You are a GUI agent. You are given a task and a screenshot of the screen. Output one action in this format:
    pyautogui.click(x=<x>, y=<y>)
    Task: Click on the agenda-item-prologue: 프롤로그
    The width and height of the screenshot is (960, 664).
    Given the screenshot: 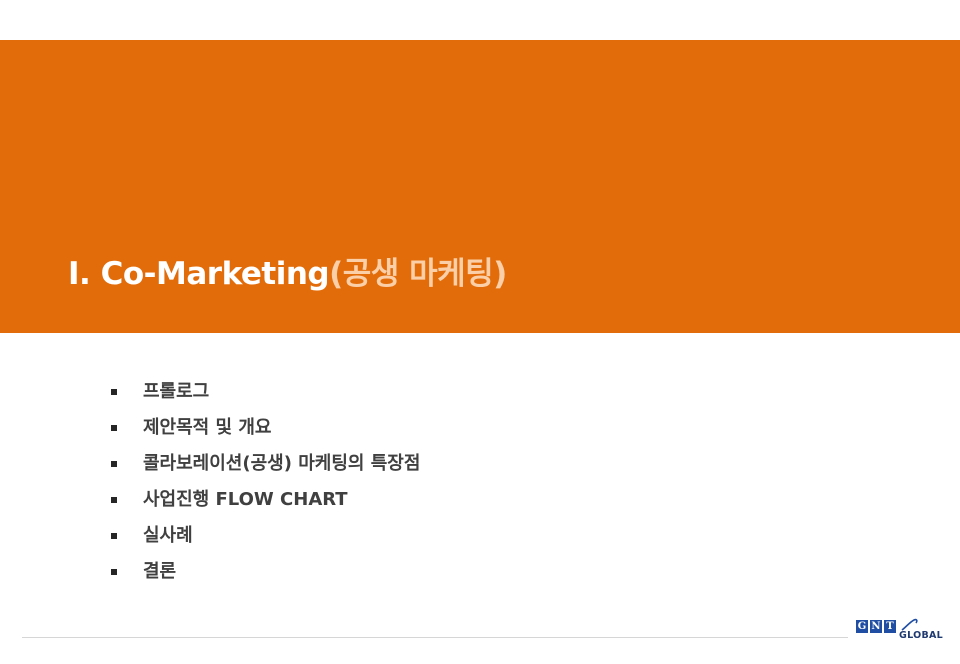 What is the action you would take?
    pyautogui.click(x=265, y=392)
    